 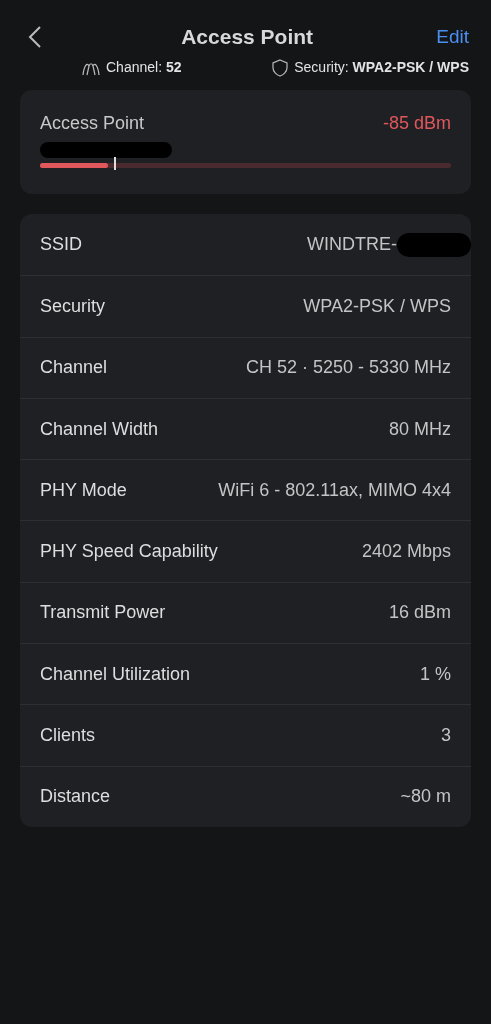 What do you see at coordinates (73, 306) in the screenshot?
I see `detail-label: Security` at bounding box center [73, 306].